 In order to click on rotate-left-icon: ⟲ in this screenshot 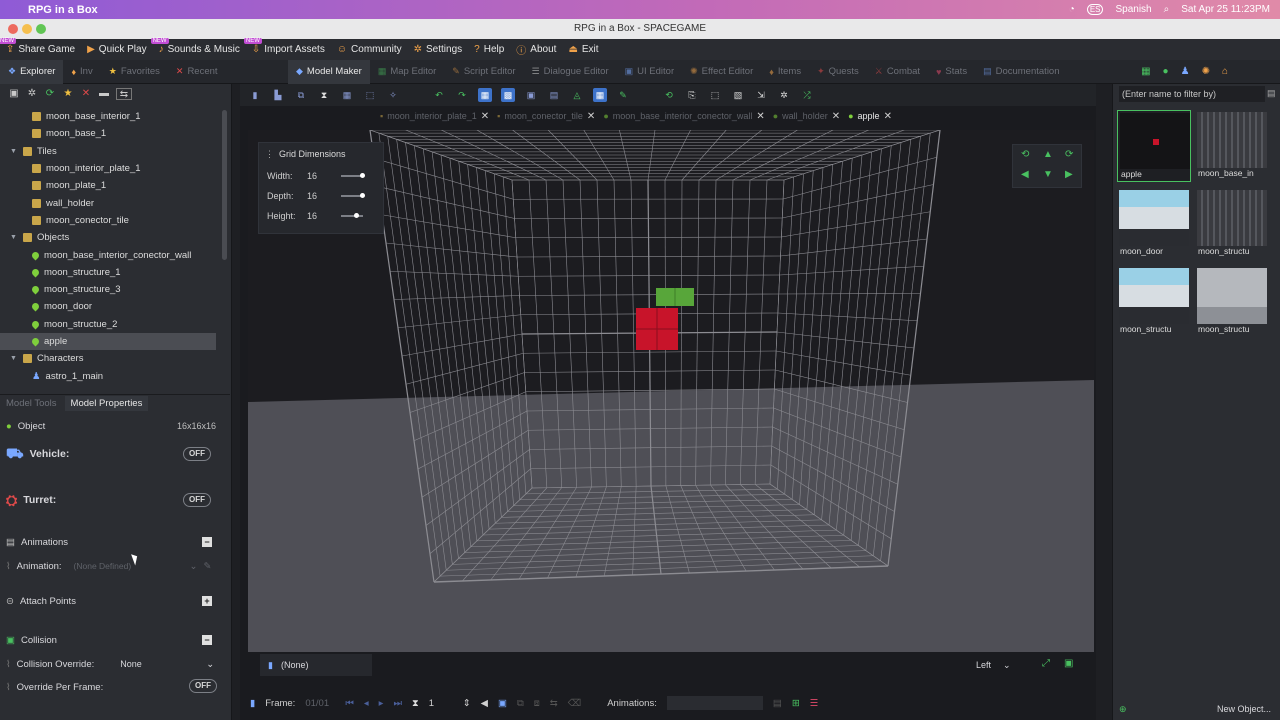, I will do `click(1025, 154)`.